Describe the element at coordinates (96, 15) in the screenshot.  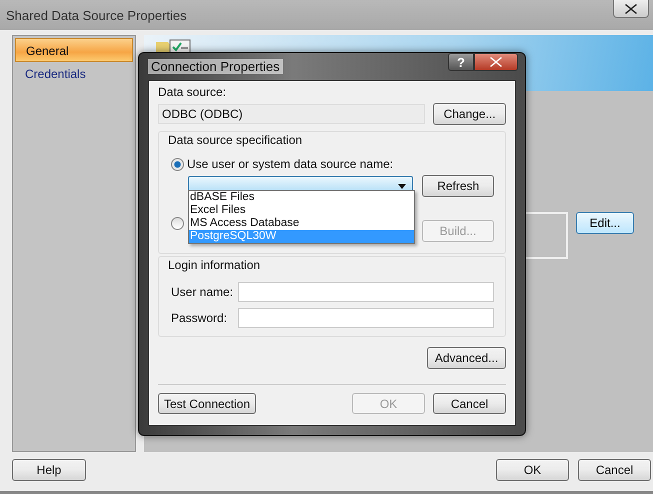
I see `window-title: Shared Data Source Properties` at that location.